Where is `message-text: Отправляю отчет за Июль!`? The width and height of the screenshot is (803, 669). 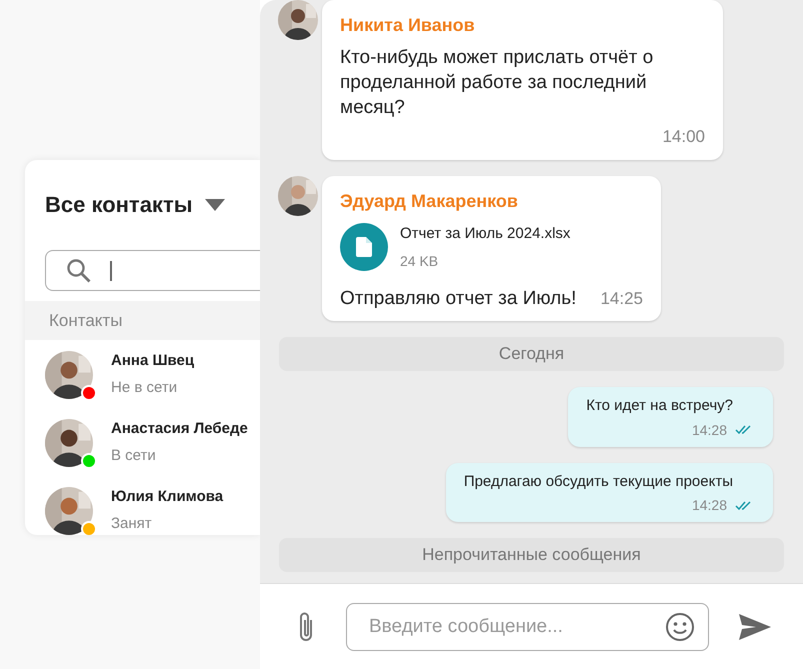 message-text: Отправляю отчет за Июль! is located at coordinates (458, 299).